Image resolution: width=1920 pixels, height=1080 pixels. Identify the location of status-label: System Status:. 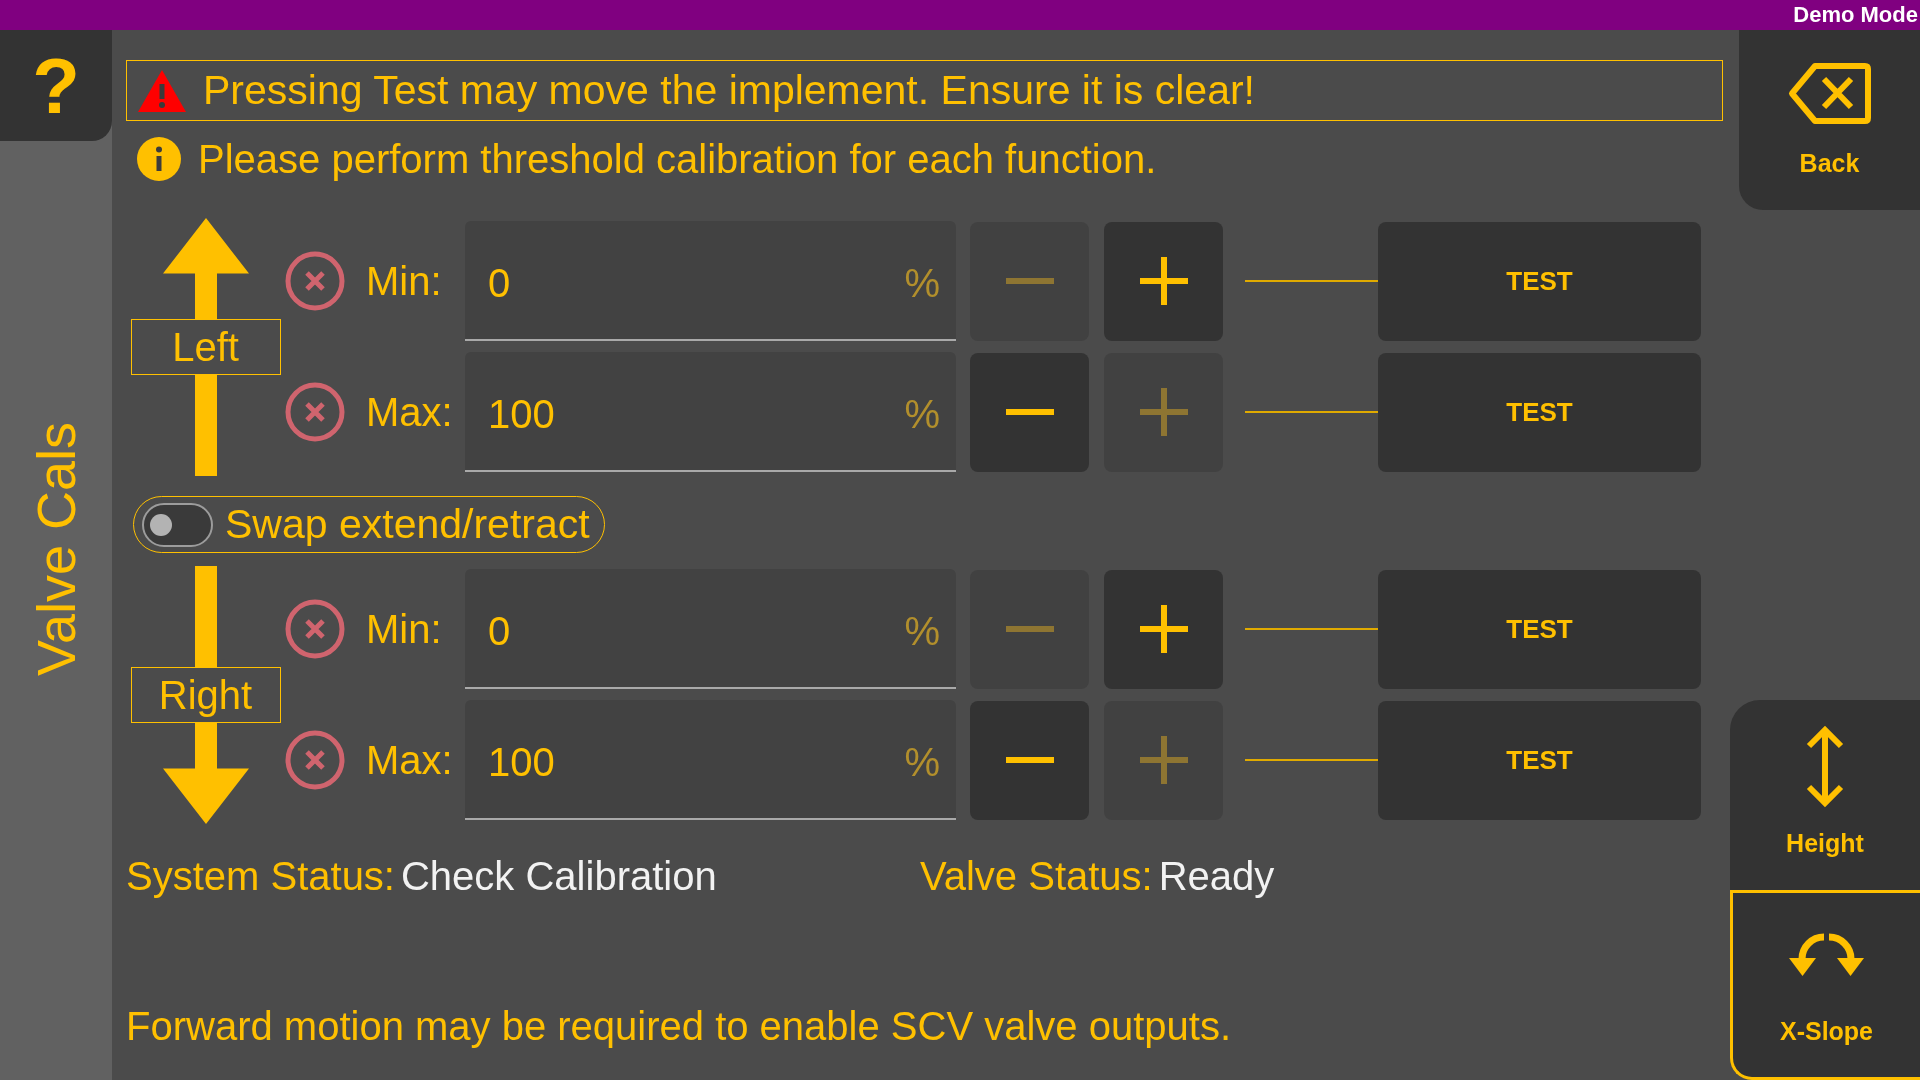
(260, 876).